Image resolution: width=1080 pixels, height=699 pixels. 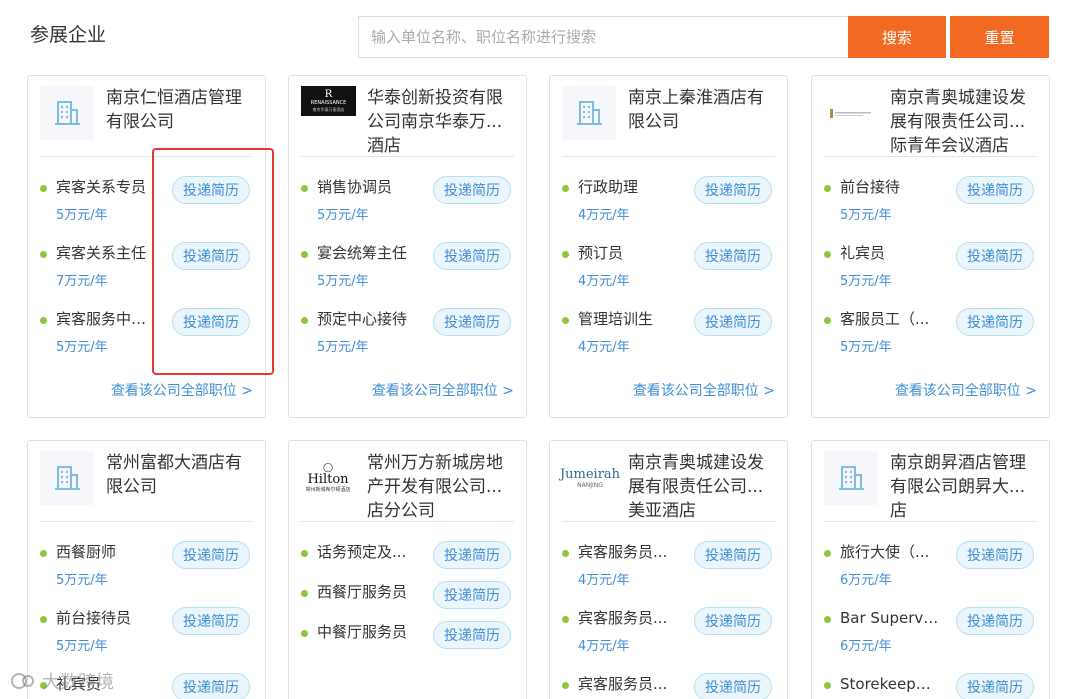 What do you see at coordinates (704, 487) in the screenshot?
I see `company-name: 南京青奥城建设发展有限责任公司...美亚酒店` at bounding box center [704, 487].